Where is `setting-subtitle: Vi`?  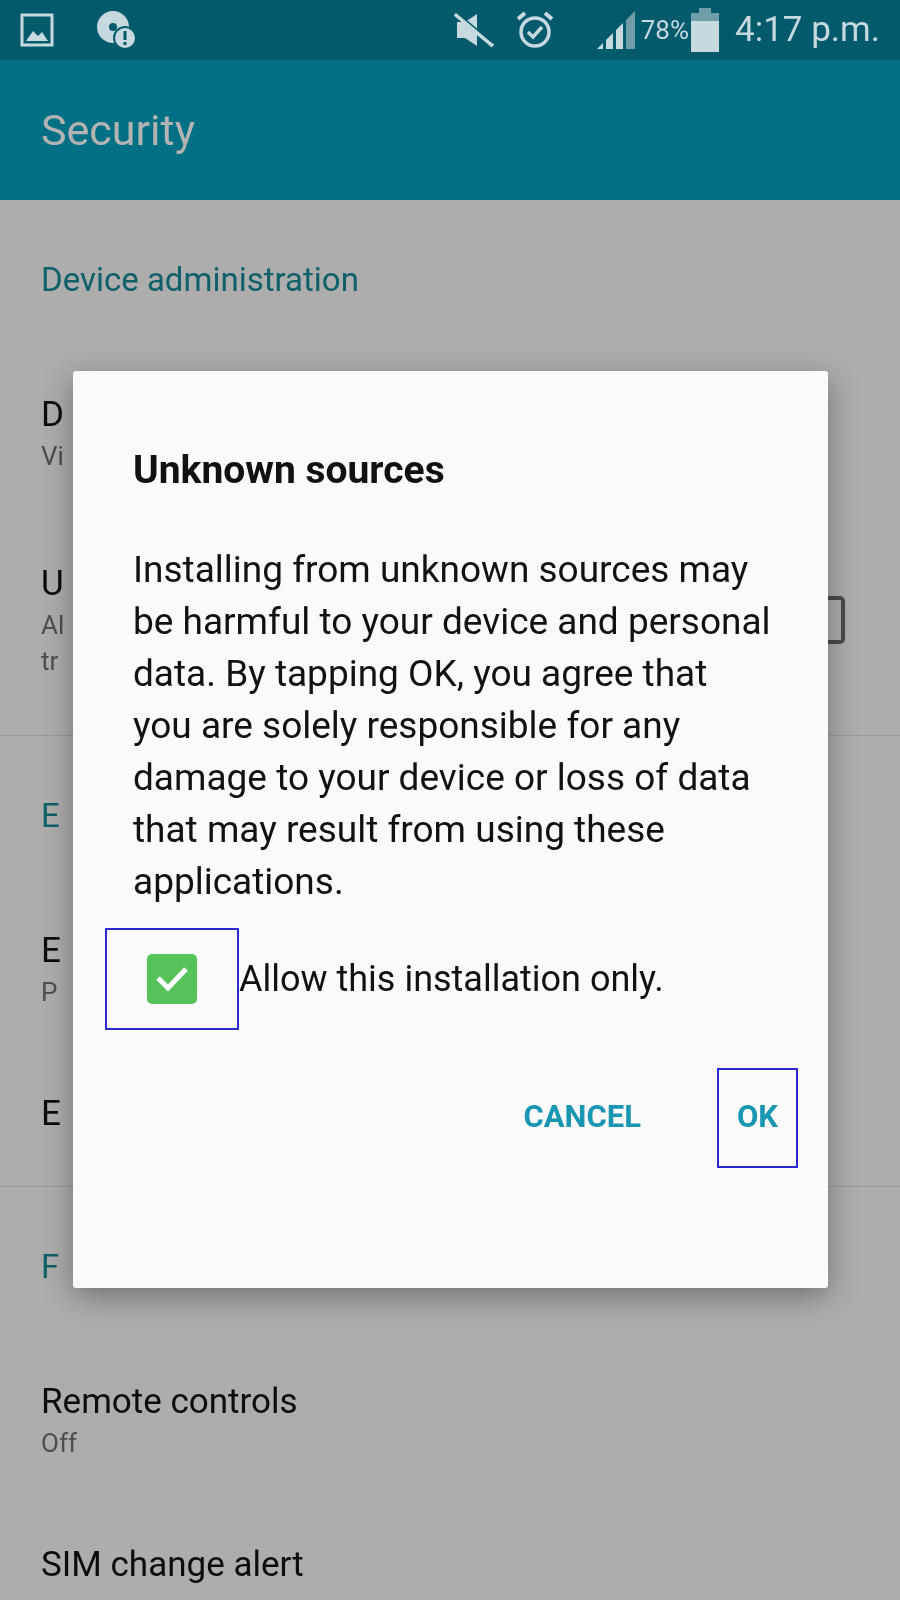 setting-subtitle: Vi is located at coordinates (52, 456).